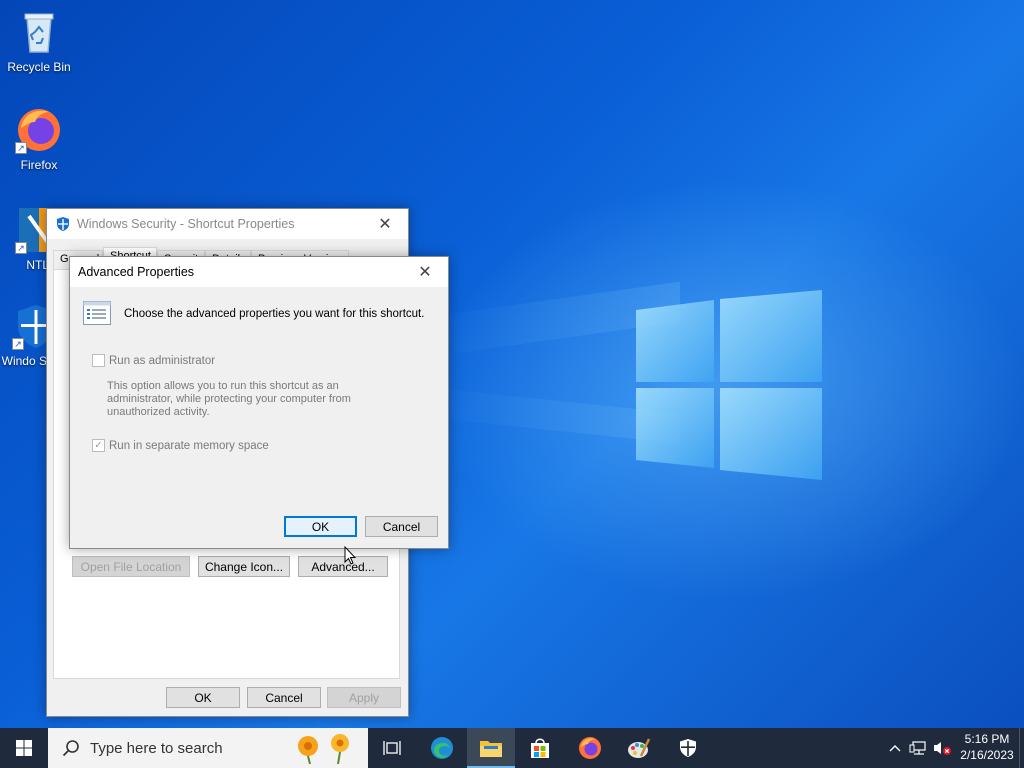 The width and height of the screenshot is (1024, 768). I want to click on taskbar-paint, so click(639, 748).